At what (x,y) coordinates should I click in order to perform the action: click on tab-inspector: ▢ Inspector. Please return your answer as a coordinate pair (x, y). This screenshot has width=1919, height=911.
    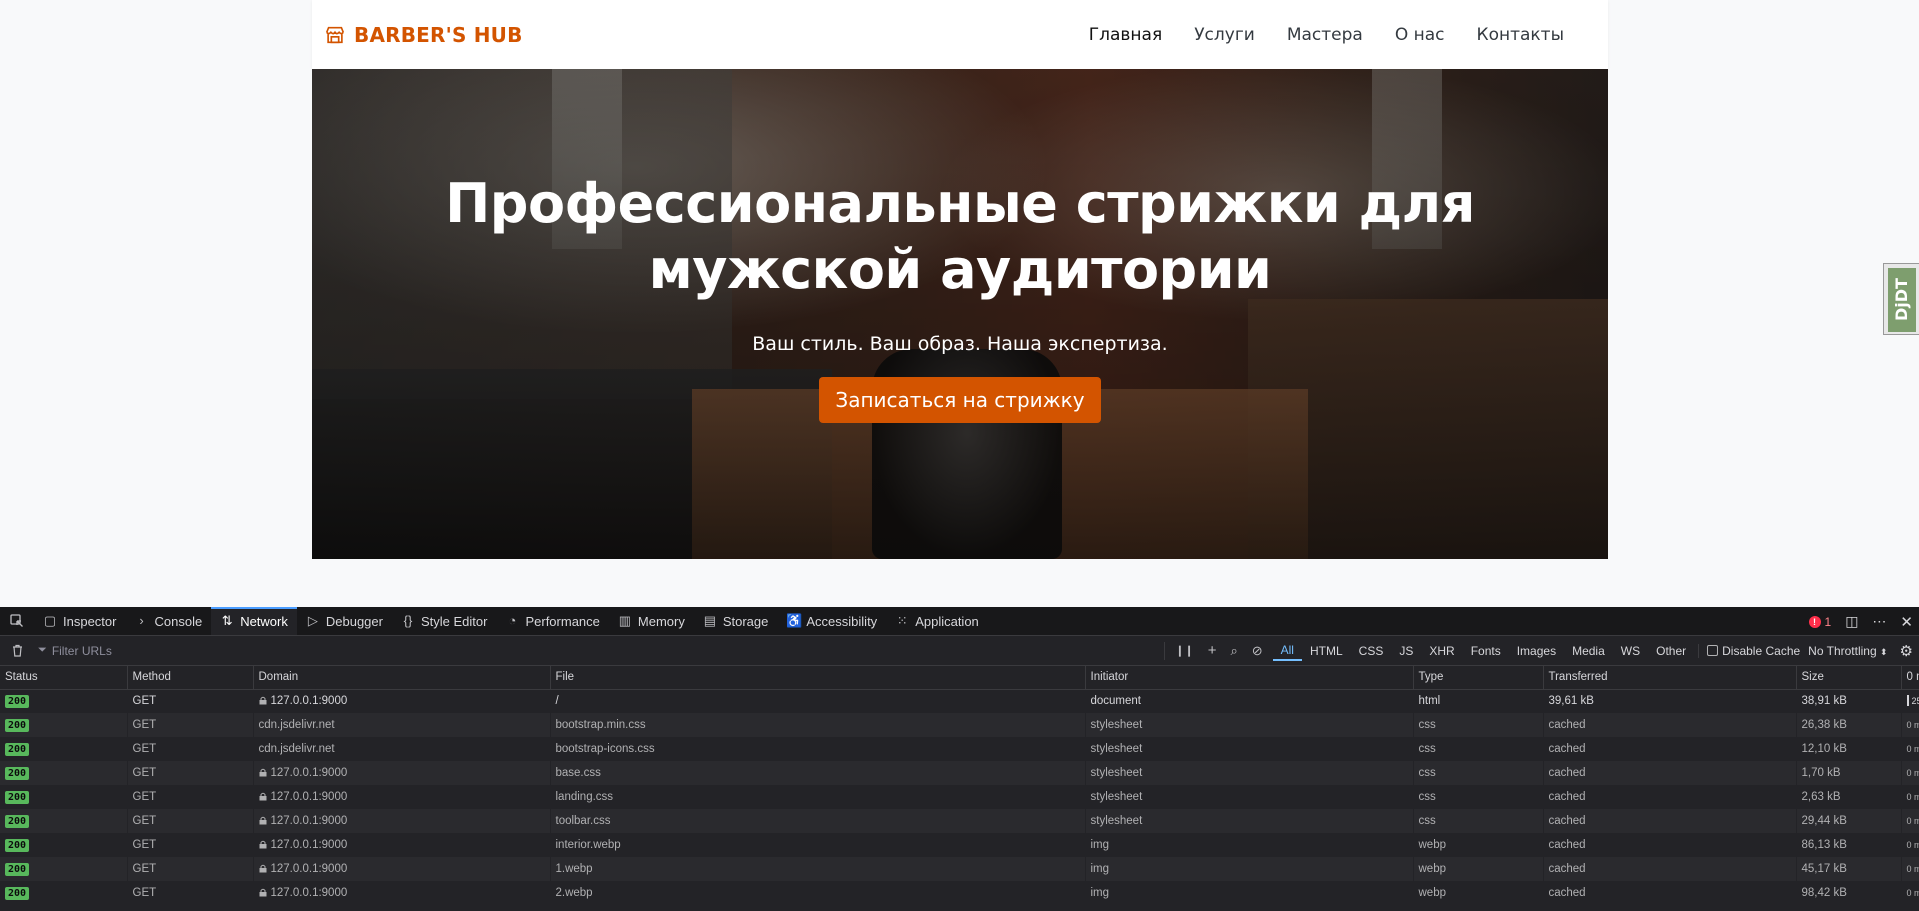
    Looking at the image, I should click on (79, 621).